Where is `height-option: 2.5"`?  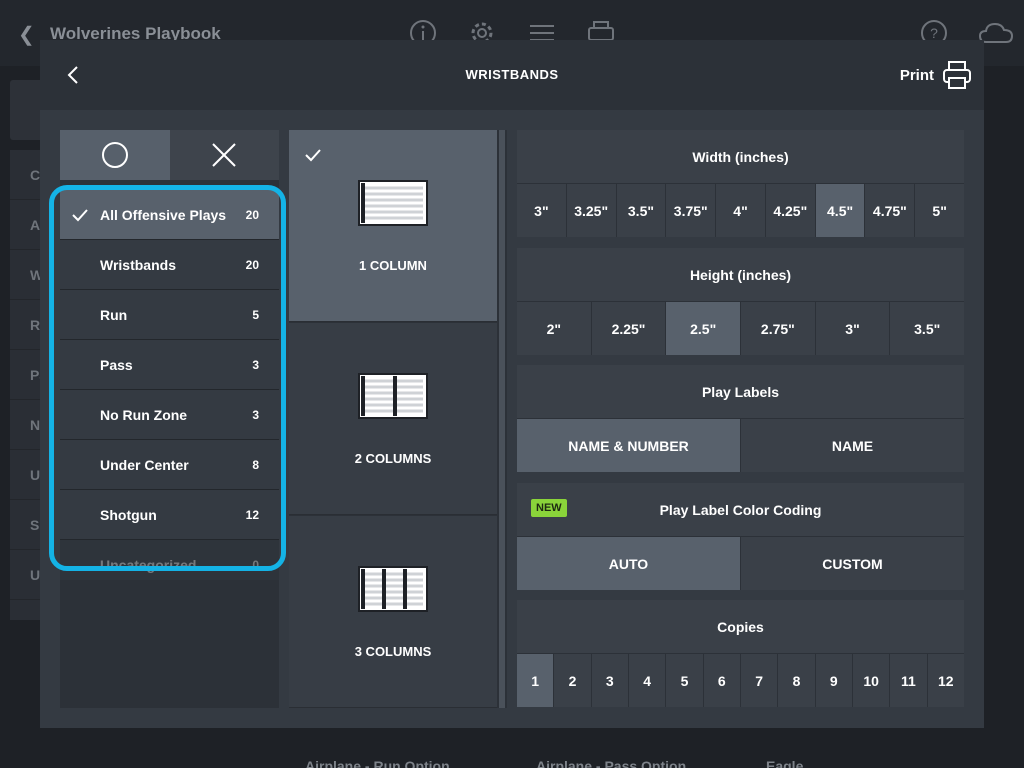
height-option: 2.5" is located at coordinates (704, 328).